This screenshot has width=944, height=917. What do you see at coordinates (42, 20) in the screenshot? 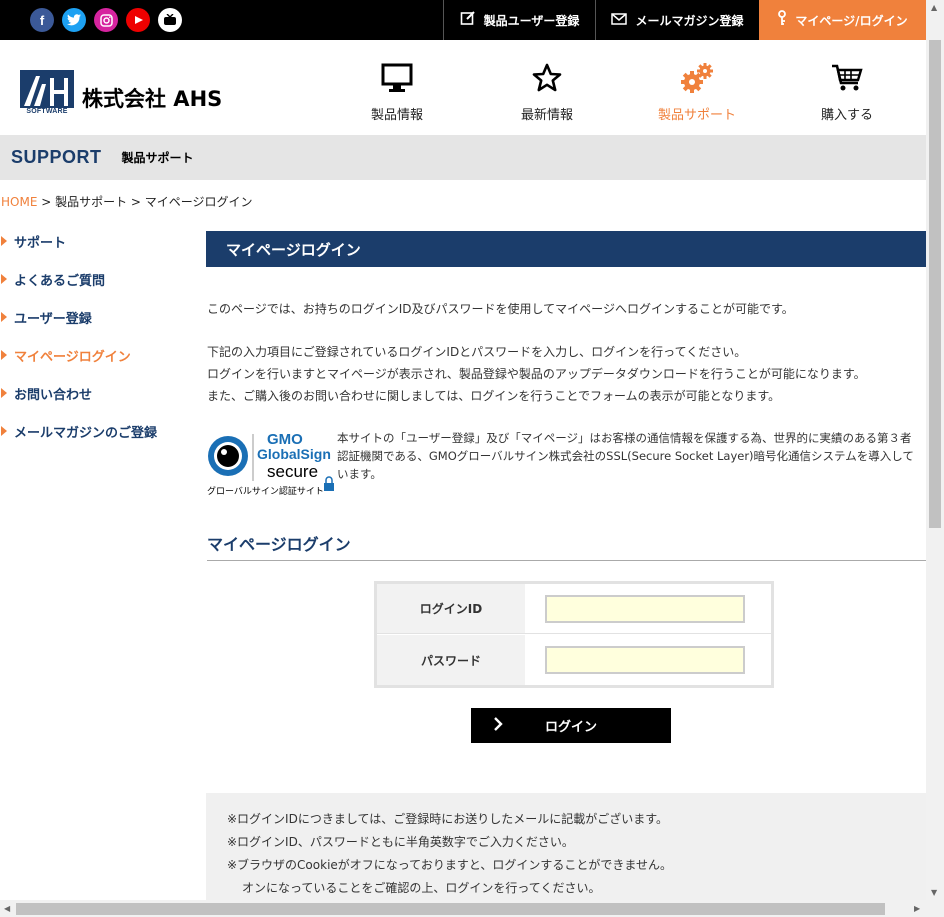
I see `facebook-icon: f` at bounding box center [42, 20].